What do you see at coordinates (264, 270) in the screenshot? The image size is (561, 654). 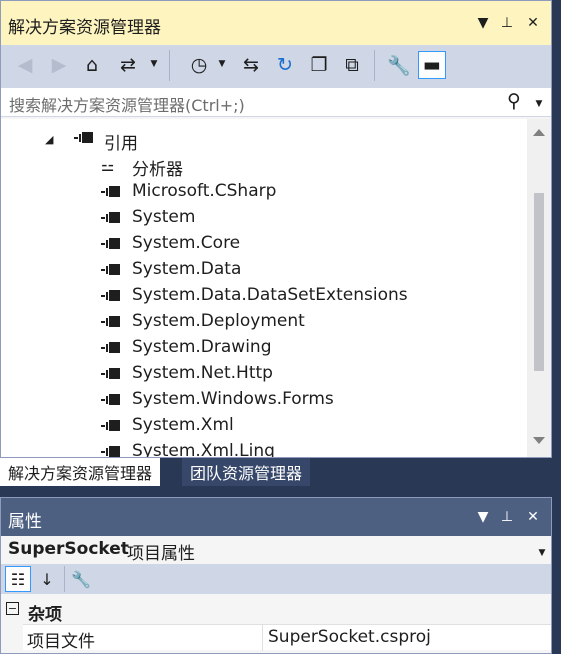 I see `tree-node-reference: System.Data` at bounding box center [264, 270].